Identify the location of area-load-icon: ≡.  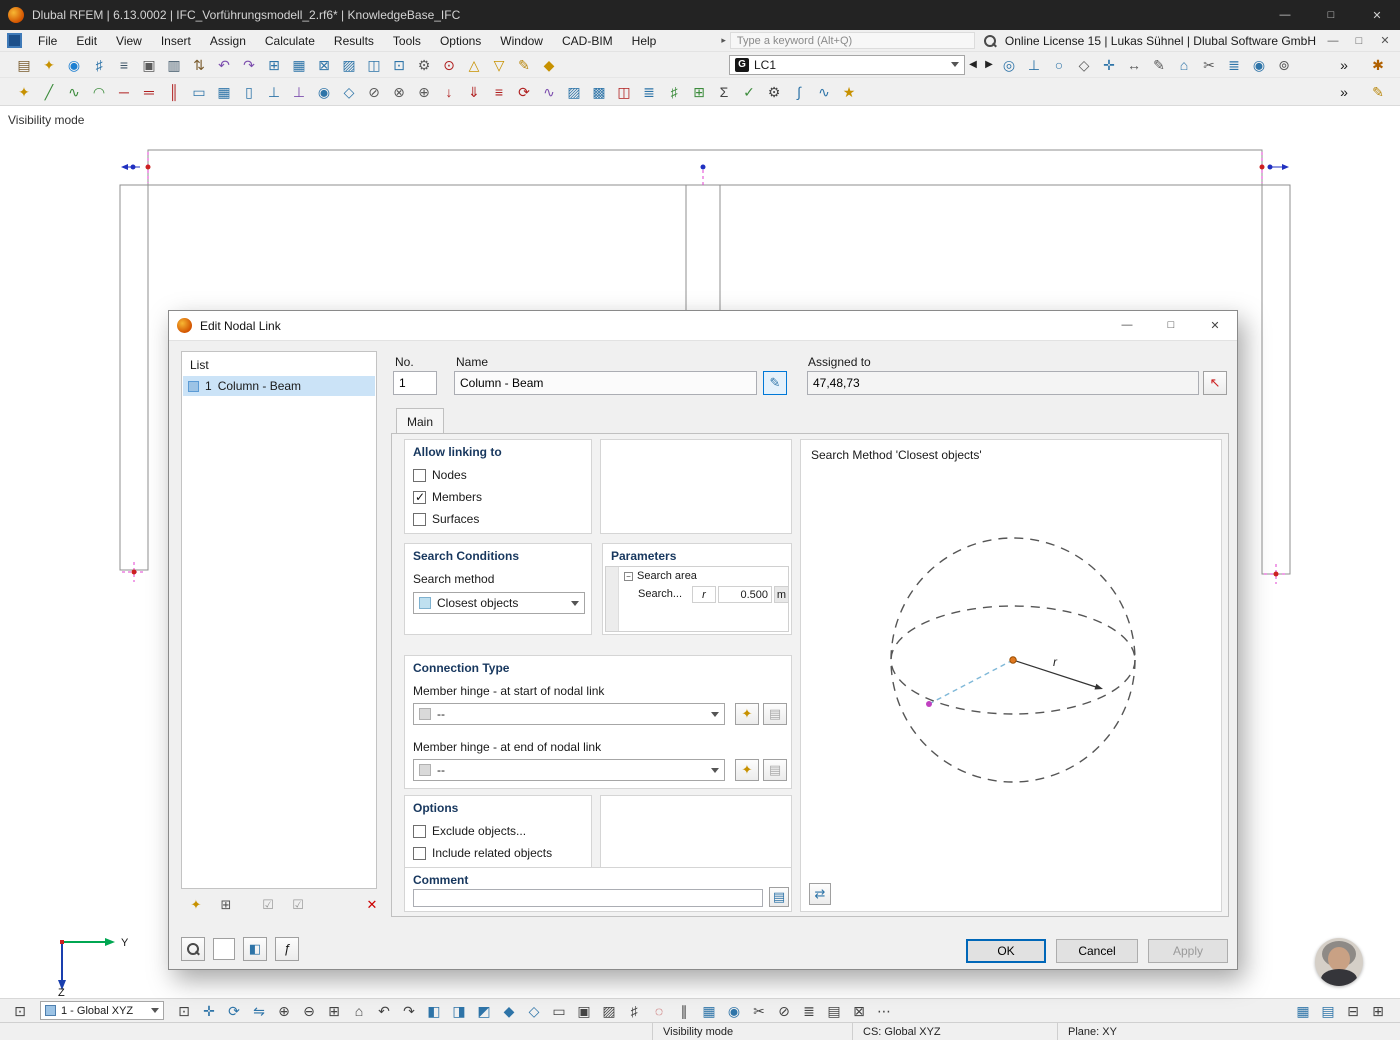
(499, 92).